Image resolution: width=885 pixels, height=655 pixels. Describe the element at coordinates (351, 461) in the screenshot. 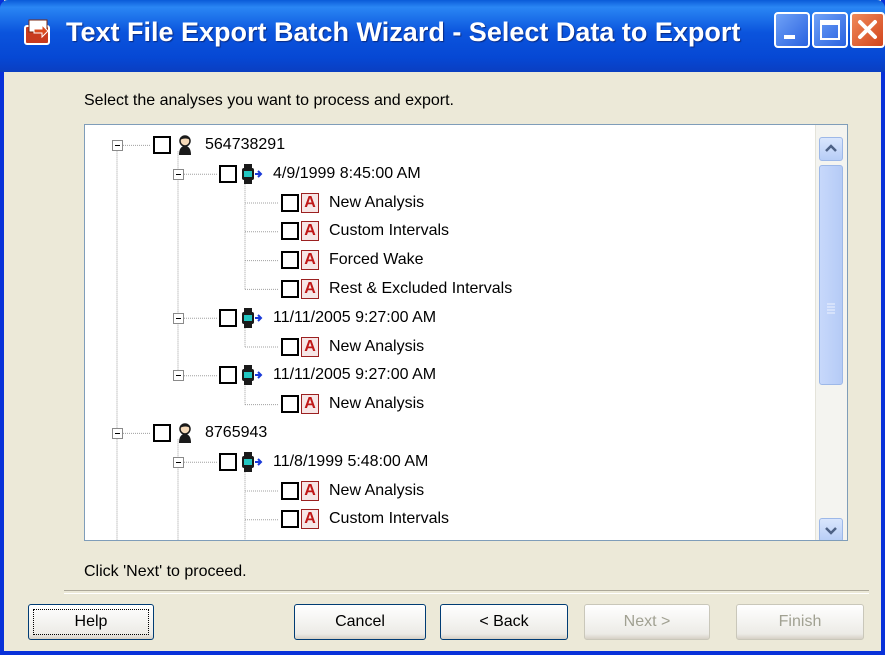

I see `recording-label: 11/8/1999 5:48:00 AM` at that location.